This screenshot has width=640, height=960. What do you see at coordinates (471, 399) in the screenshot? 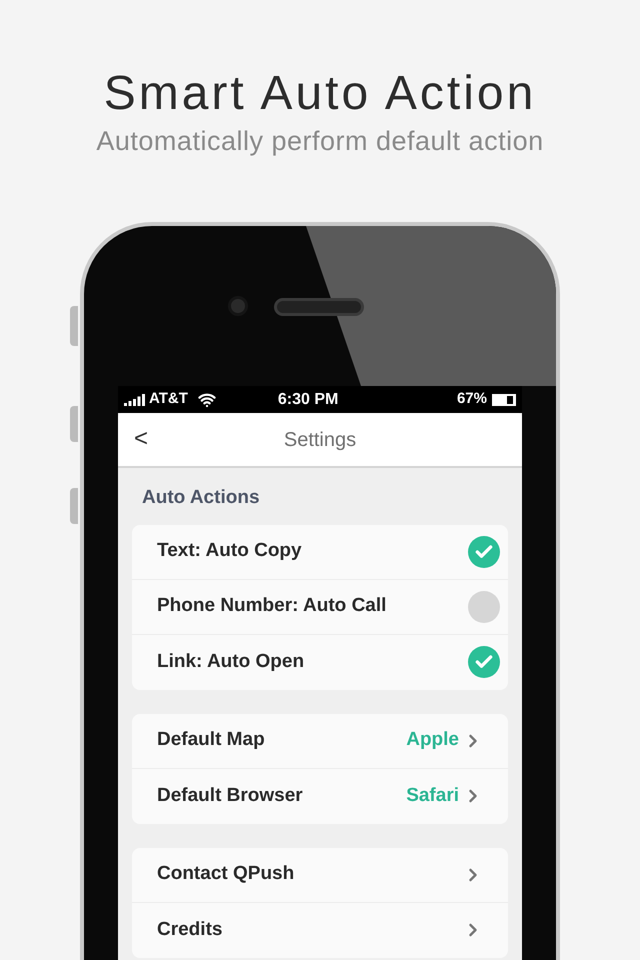
I see `battery-label: 67%` at bounding box center [471, 399].